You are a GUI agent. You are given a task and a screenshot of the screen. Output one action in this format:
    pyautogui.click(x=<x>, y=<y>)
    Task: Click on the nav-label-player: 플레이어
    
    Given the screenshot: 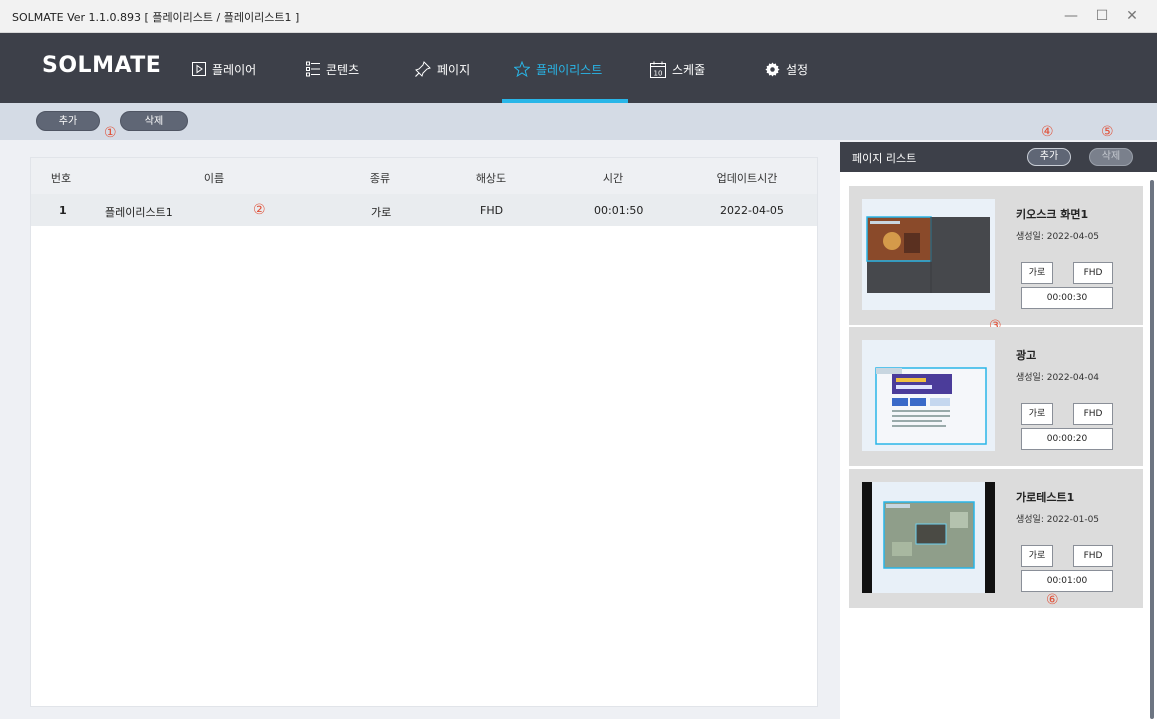 What is the action you would take?
    pyautogui.click(x=234, y=69)
    